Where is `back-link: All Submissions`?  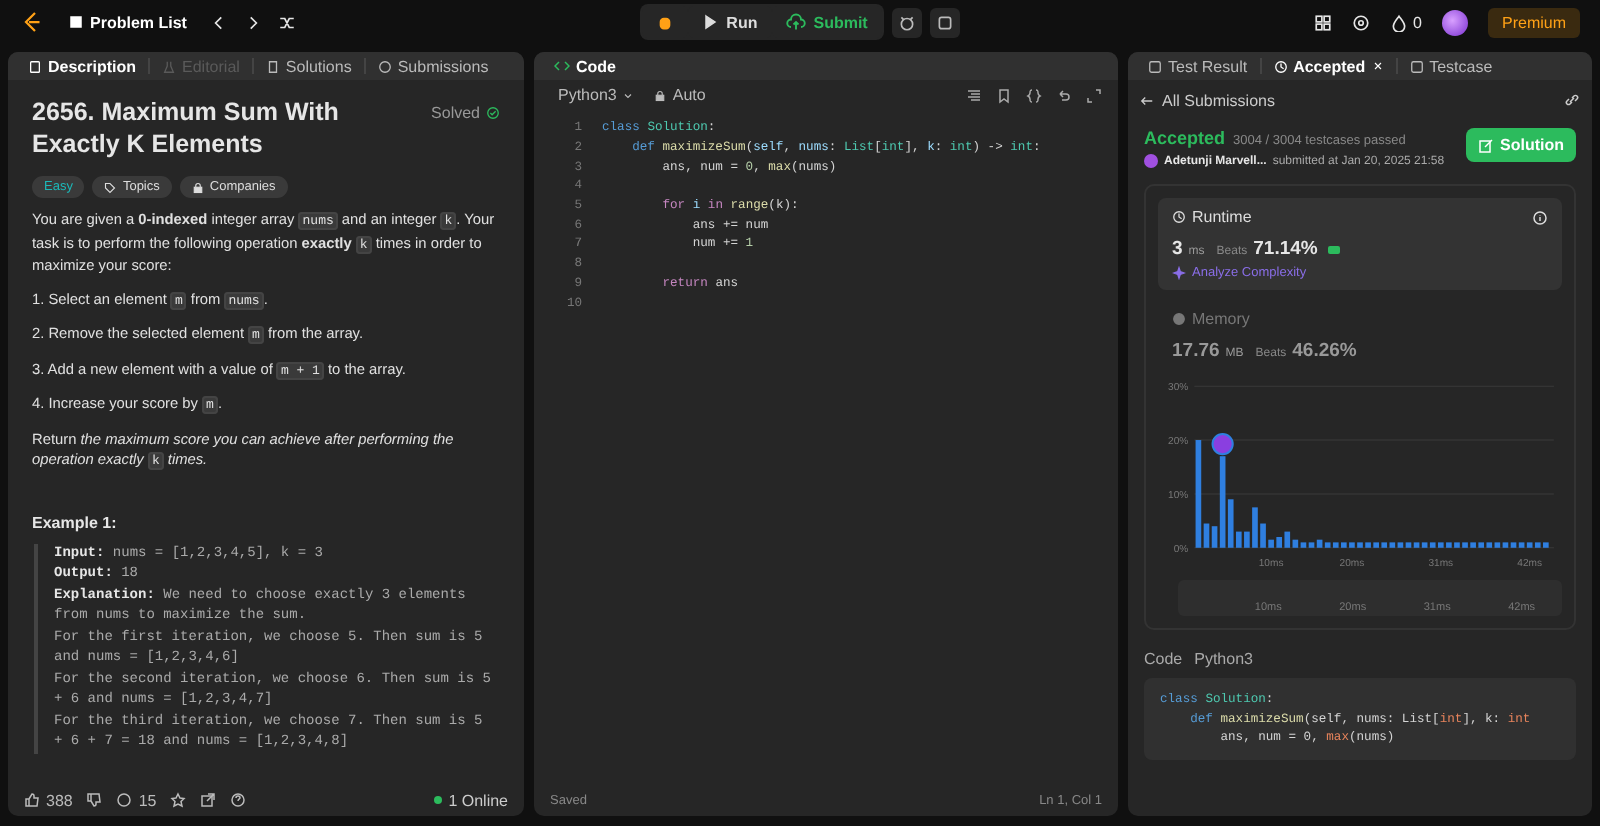
back-link: All Submissions is located at coordinates (1218, 100).